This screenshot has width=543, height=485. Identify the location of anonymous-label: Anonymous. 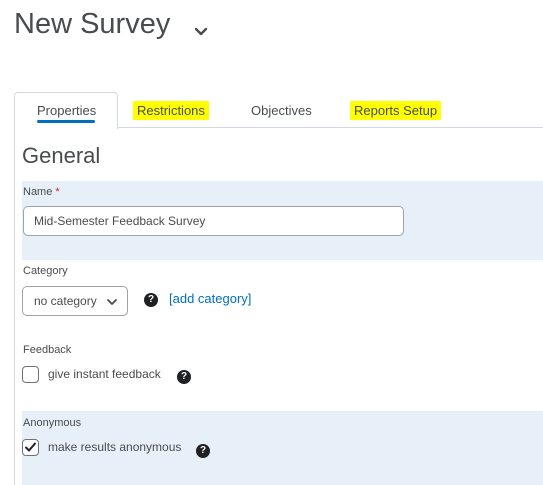
(52, 423).